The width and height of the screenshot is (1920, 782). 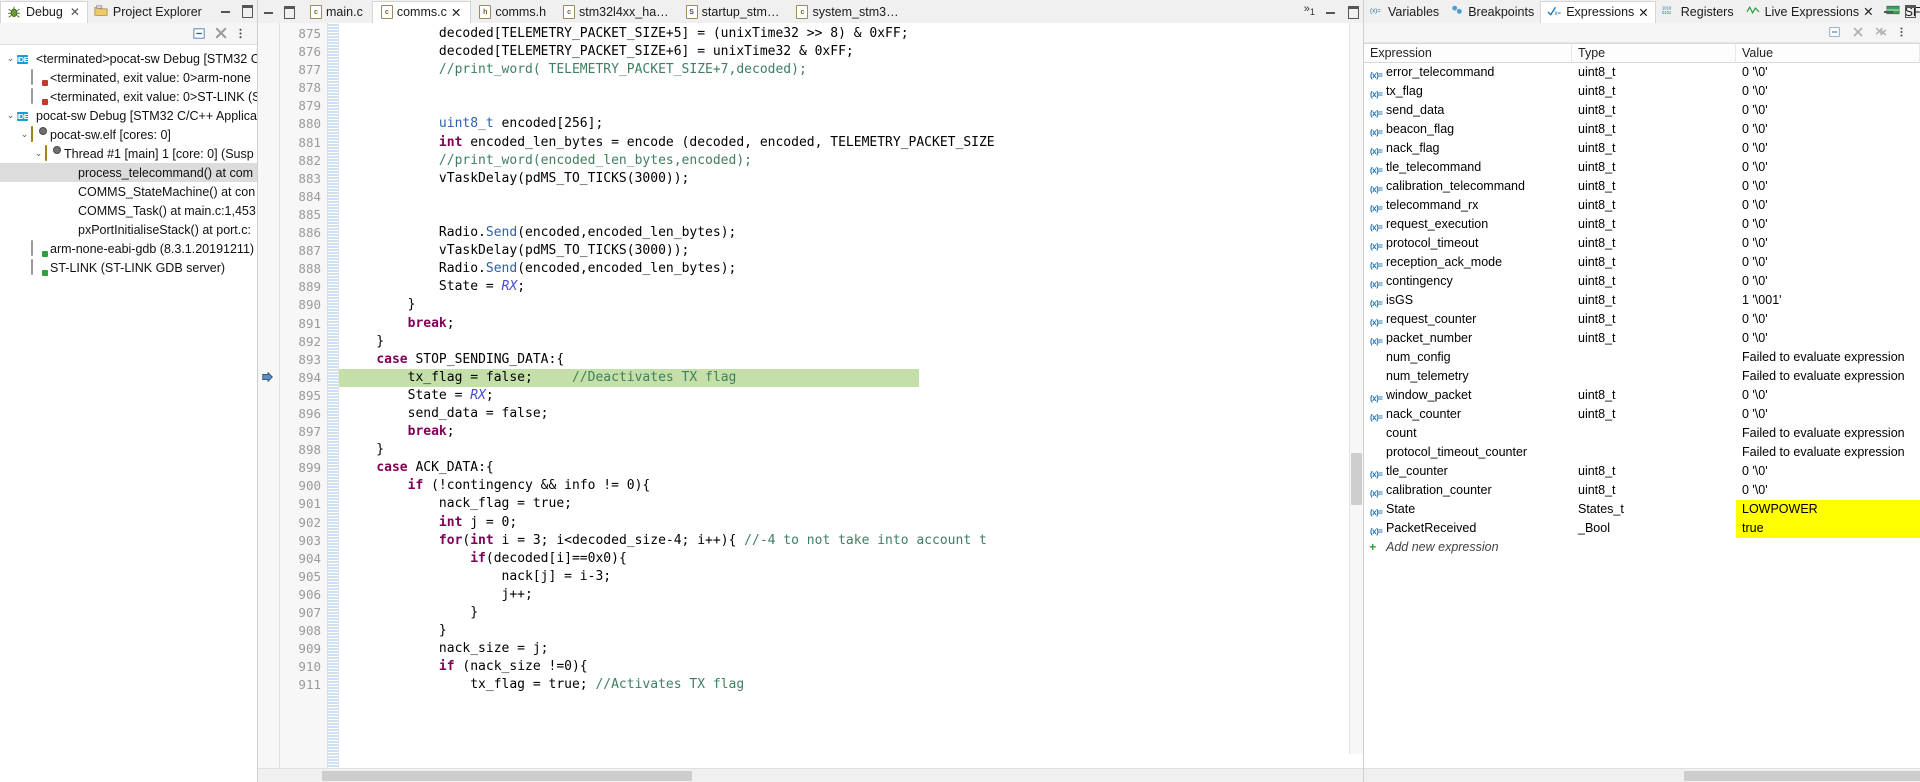 What do you see at coordinates (1642, 357) in the screenshot?
I see `expression-row: num_config Failed to evaluate expression` at bounding box center [1642, 357].